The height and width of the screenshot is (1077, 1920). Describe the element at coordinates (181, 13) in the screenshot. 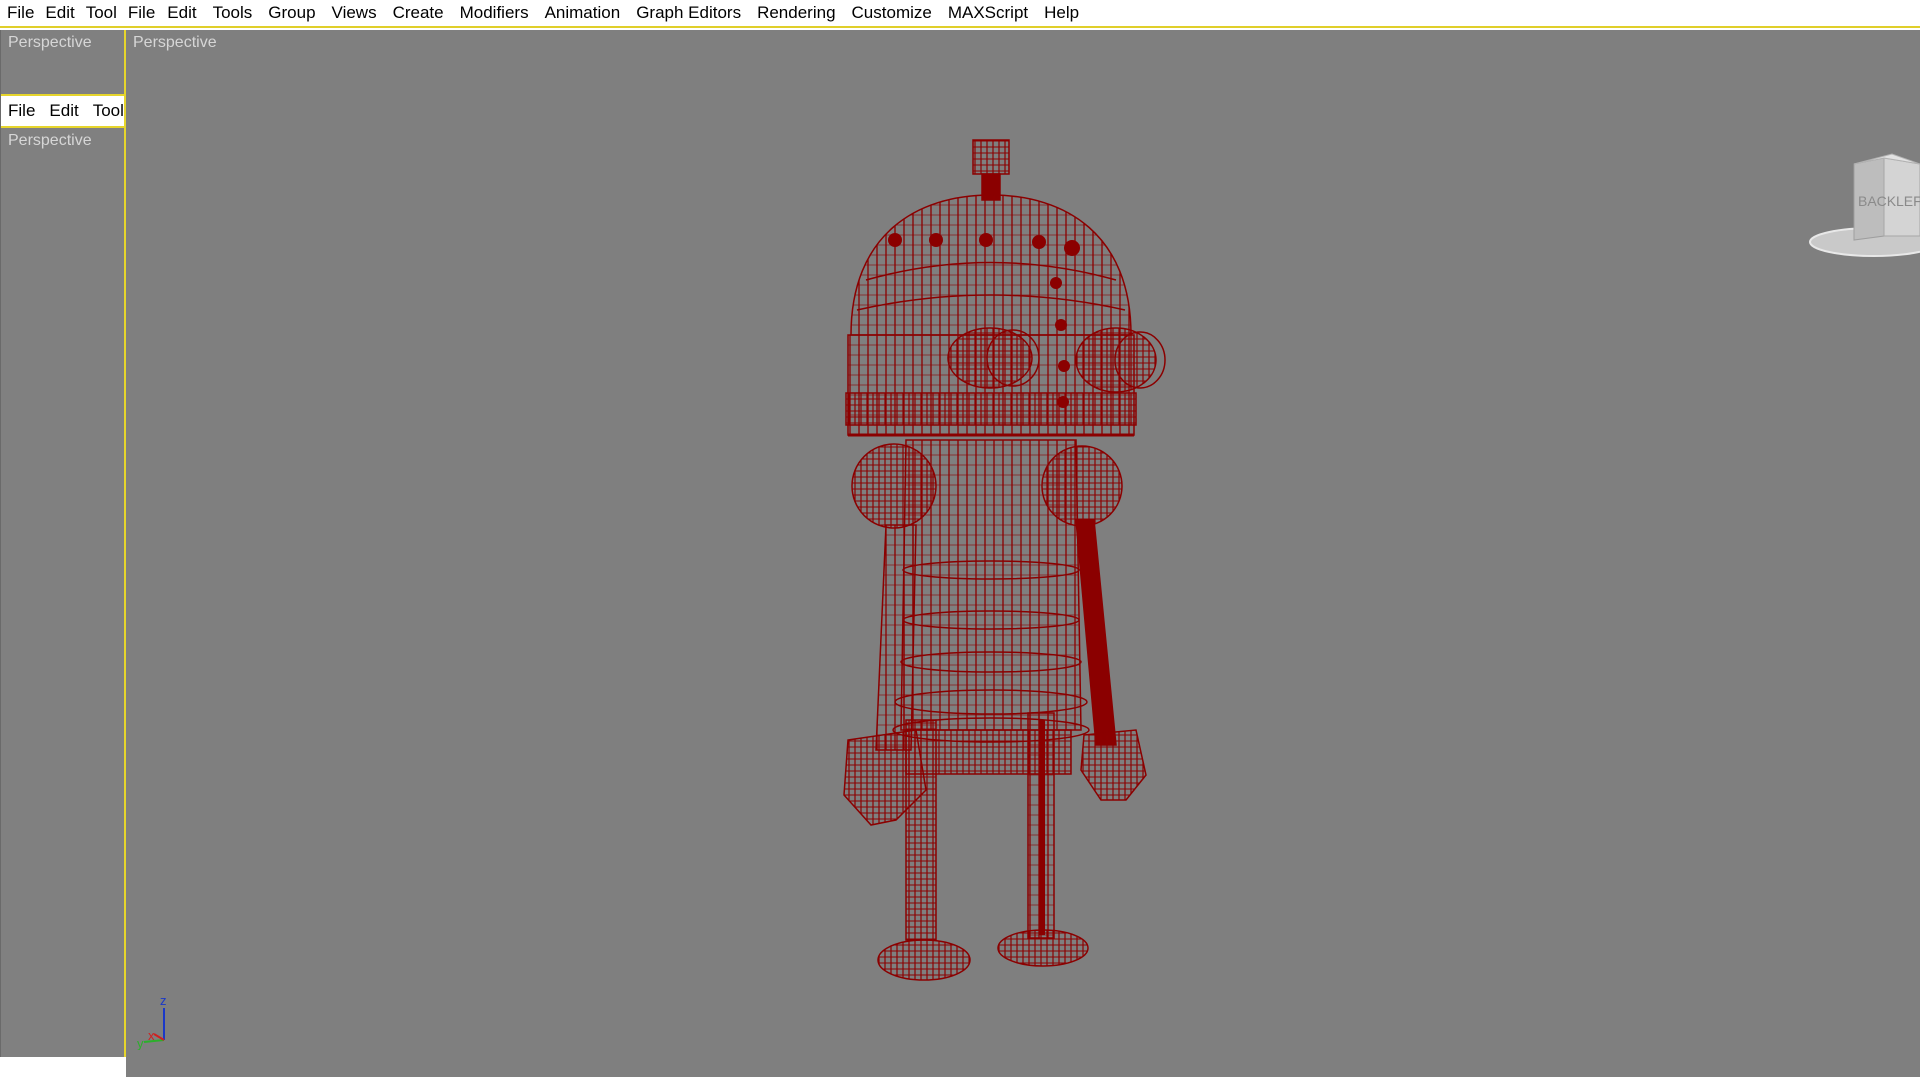

I see `menu-edit: Edit` at that location.